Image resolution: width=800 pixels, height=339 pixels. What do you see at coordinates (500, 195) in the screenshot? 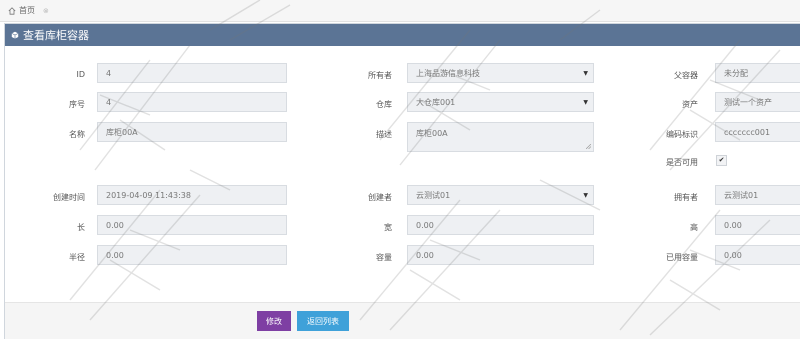
I see `creator-select: 云测试01 ▼` at bounding box center [500, 195].